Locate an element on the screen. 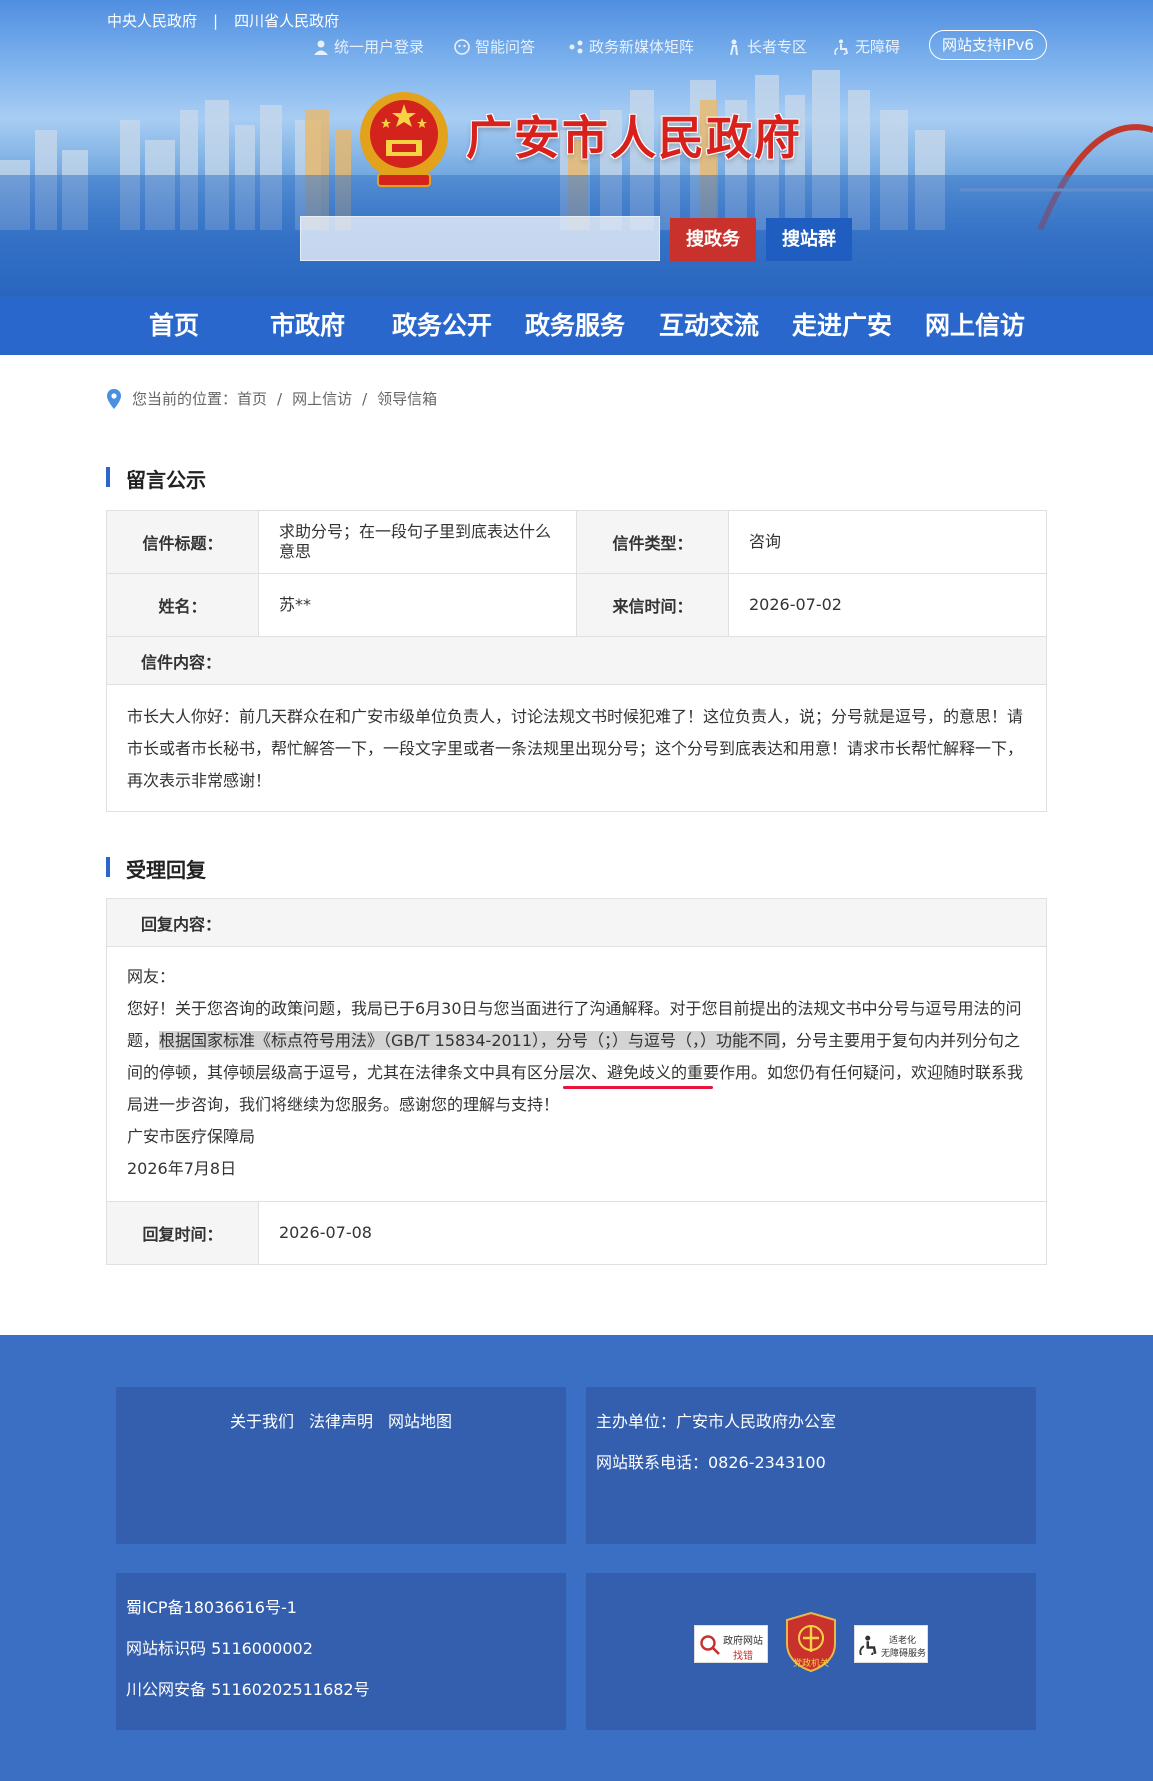  util-qa: 智能问答 is located at coordinates (494, 46).